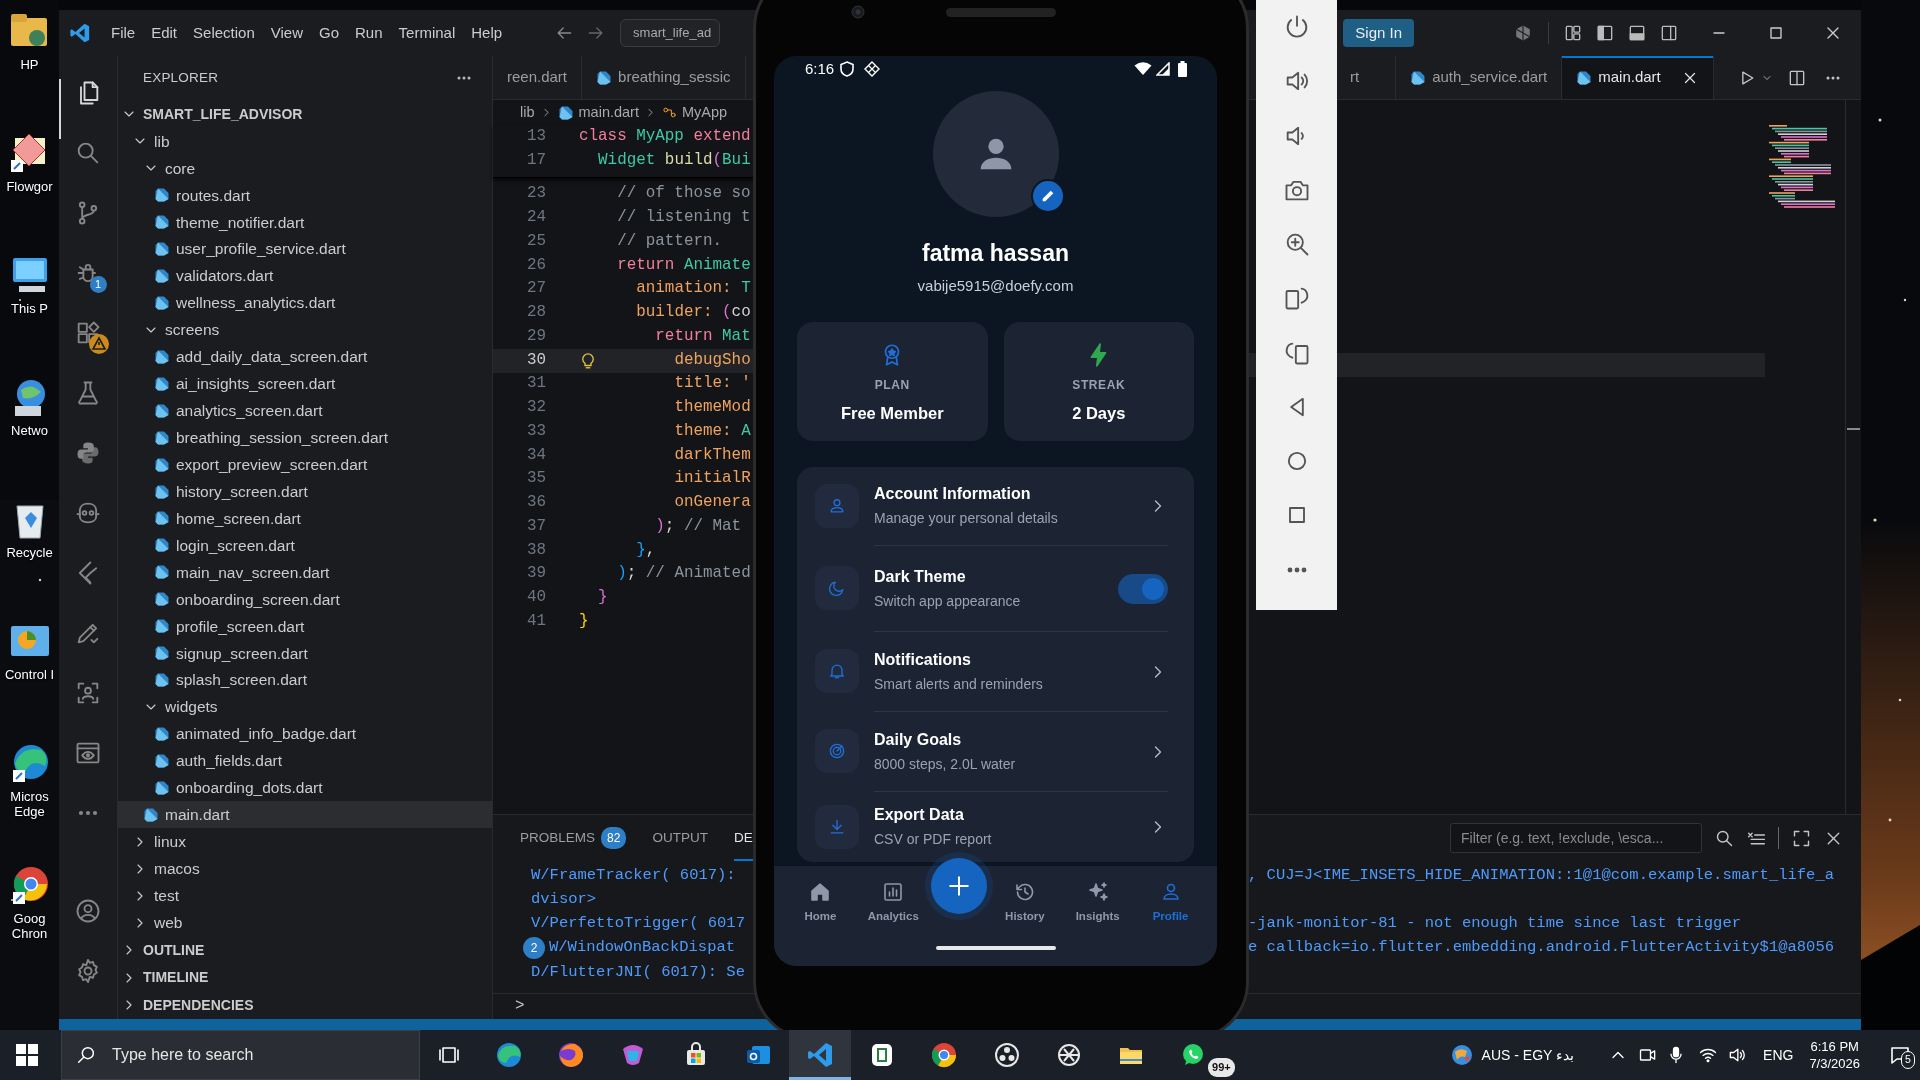  What do you see at coordinates (305, 950) in the screenshot?
I see `section-header: OUTLINE` at bounding box center [305, 950].